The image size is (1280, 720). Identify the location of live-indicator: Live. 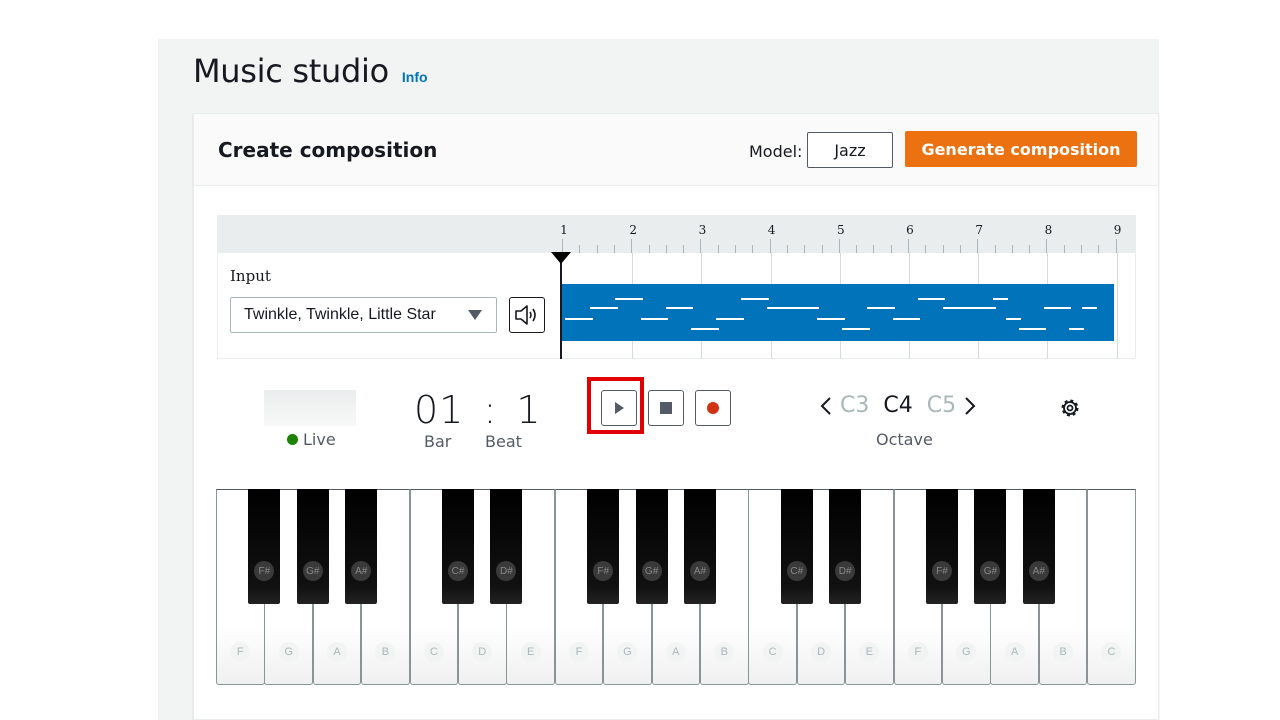
(311, 439).